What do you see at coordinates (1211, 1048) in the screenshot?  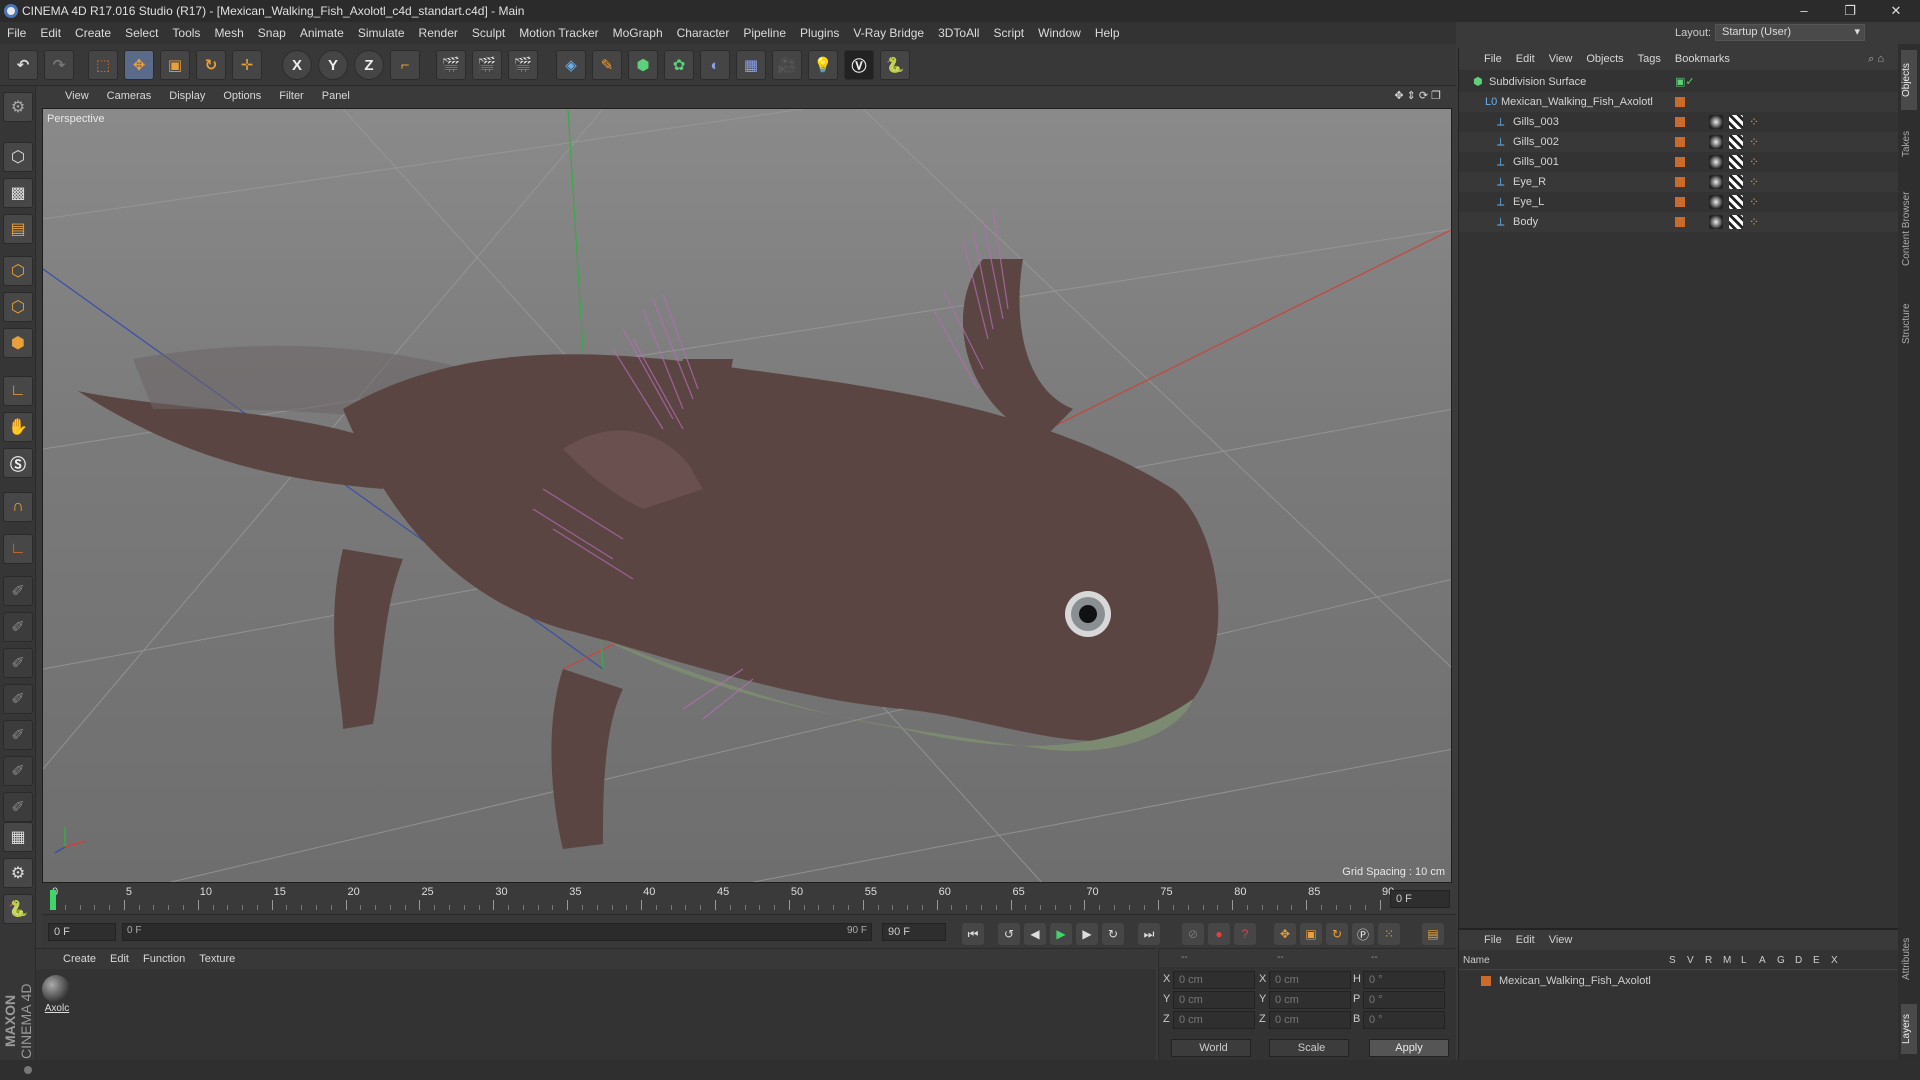 I see `coord-world-dropdown: World` at bounding box center [1211, 1048].